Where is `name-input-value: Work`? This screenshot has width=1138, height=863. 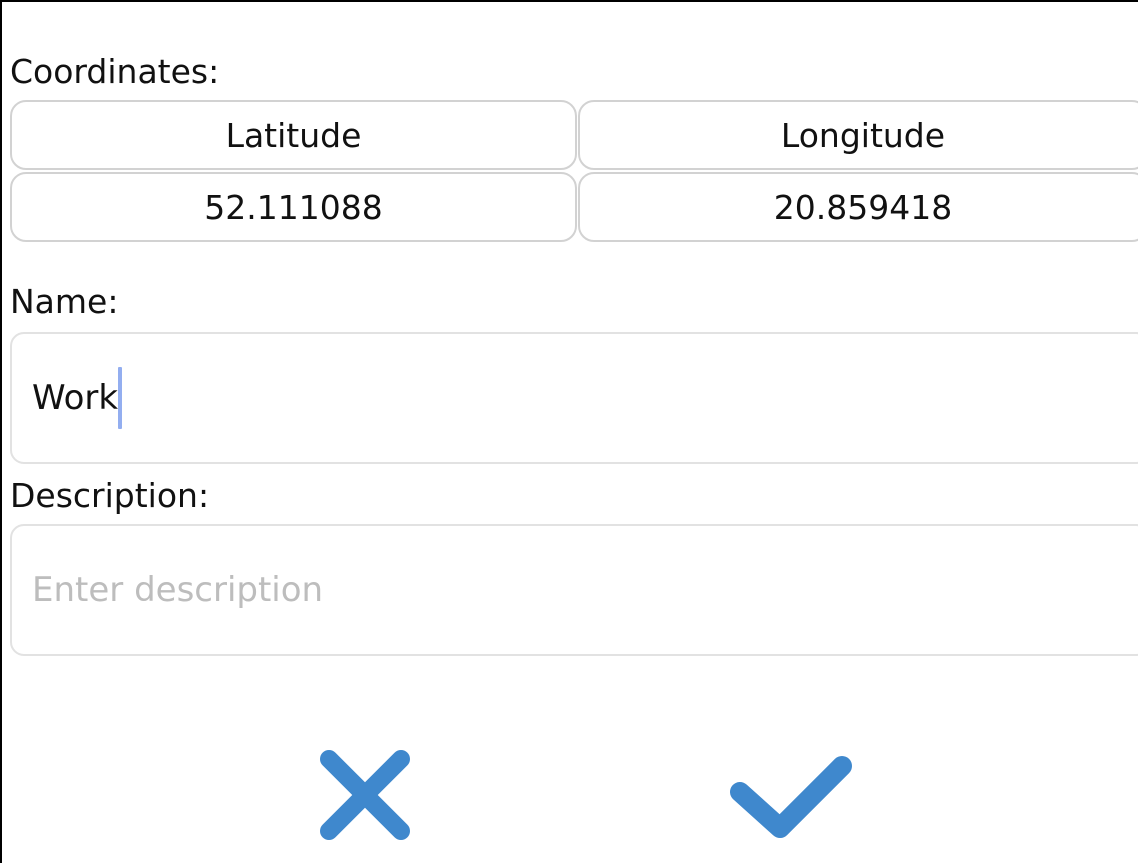
name-input-value: Work is located at coordinates (77, 398).